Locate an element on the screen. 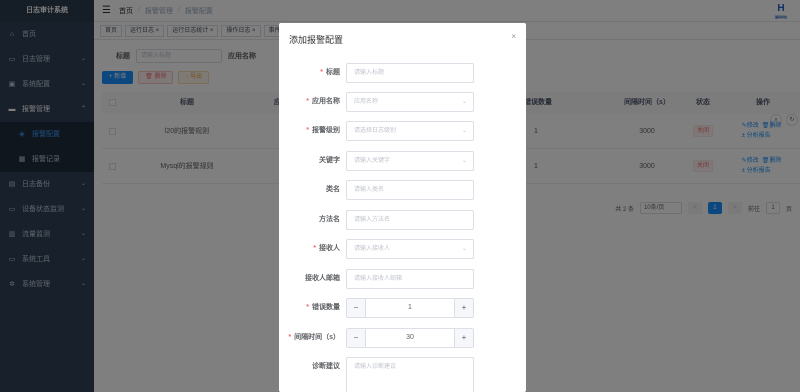 The image size is (800, 392). field-label: * 错误数量 is located at coordinates (323, 307).